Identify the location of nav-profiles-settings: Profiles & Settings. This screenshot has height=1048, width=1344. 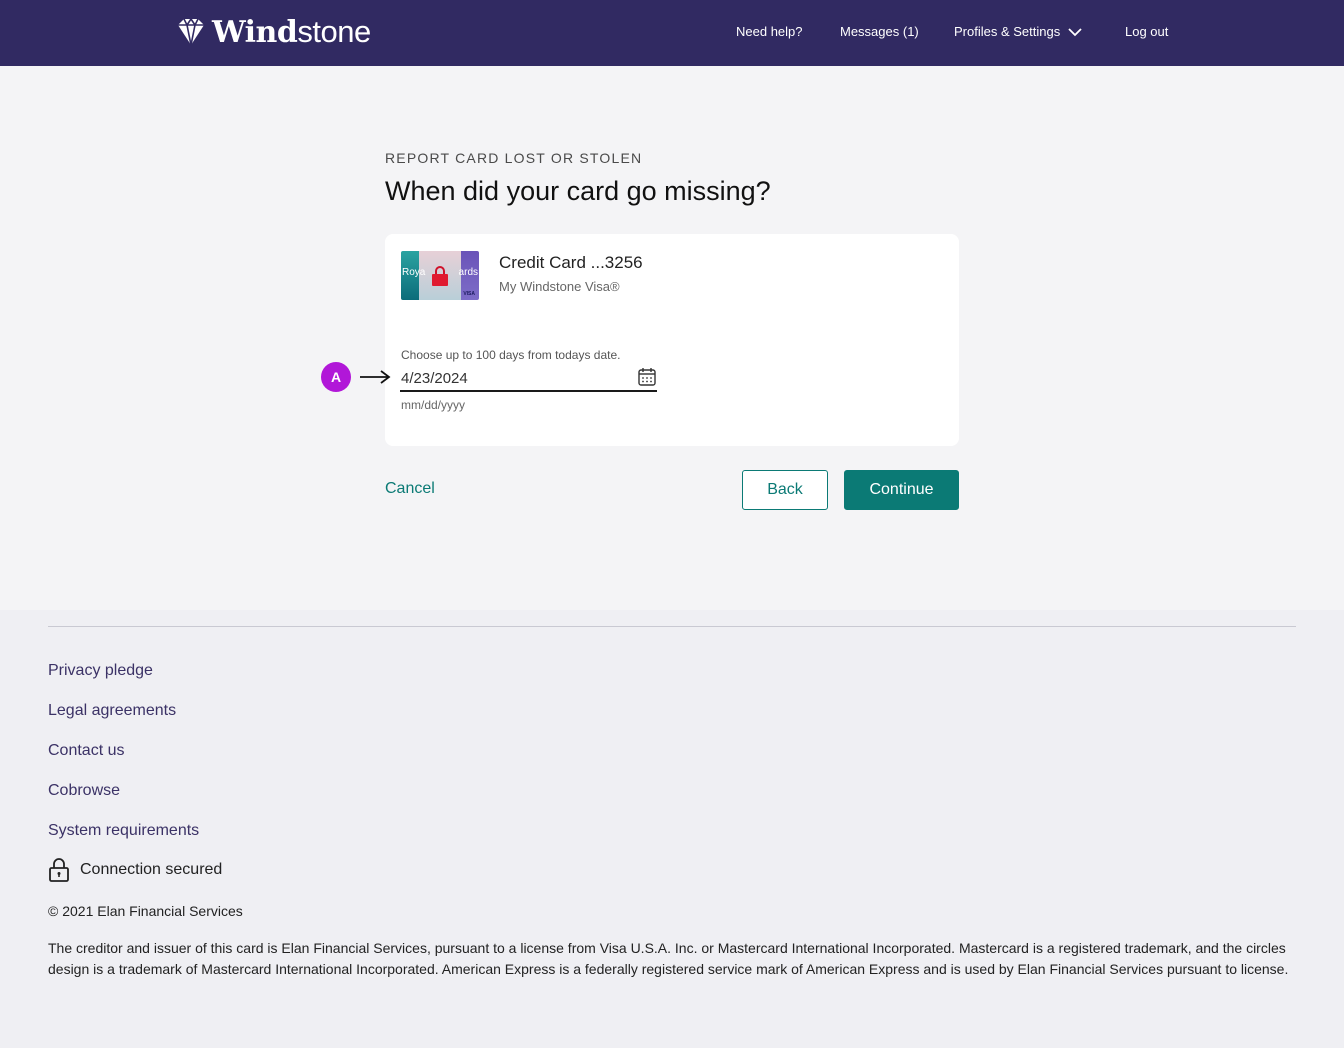
(1007, 31).